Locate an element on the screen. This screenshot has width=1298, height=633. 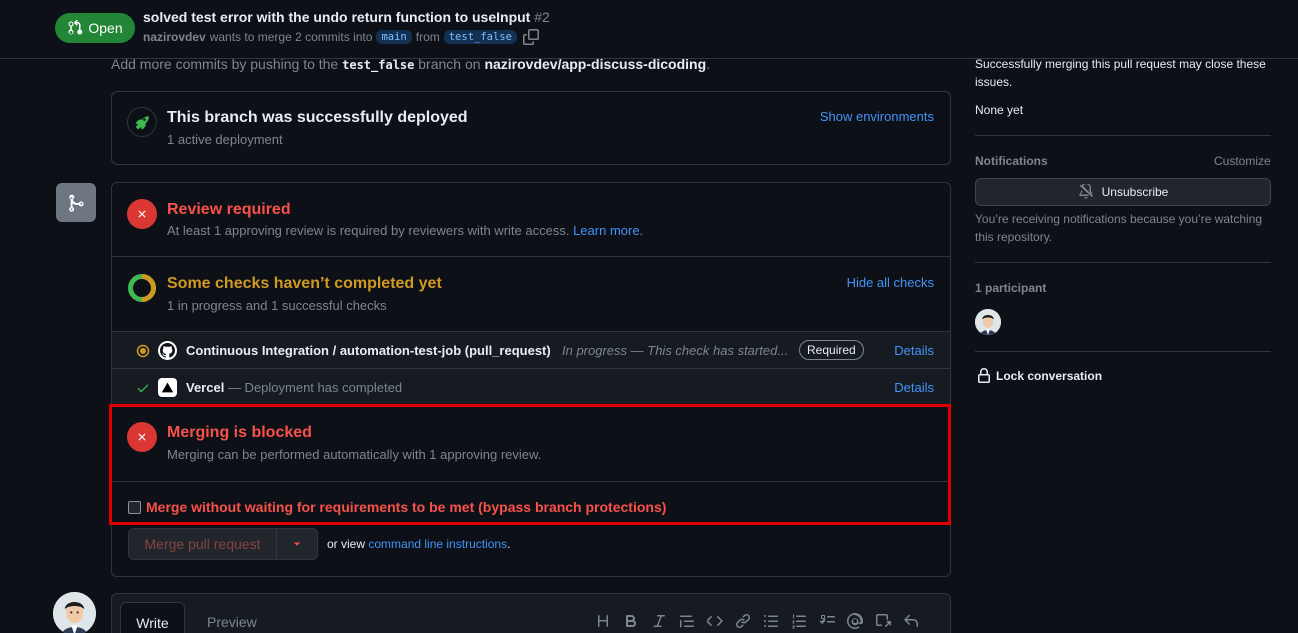
hint-branch: test_false is located at coordinates (378, 65).